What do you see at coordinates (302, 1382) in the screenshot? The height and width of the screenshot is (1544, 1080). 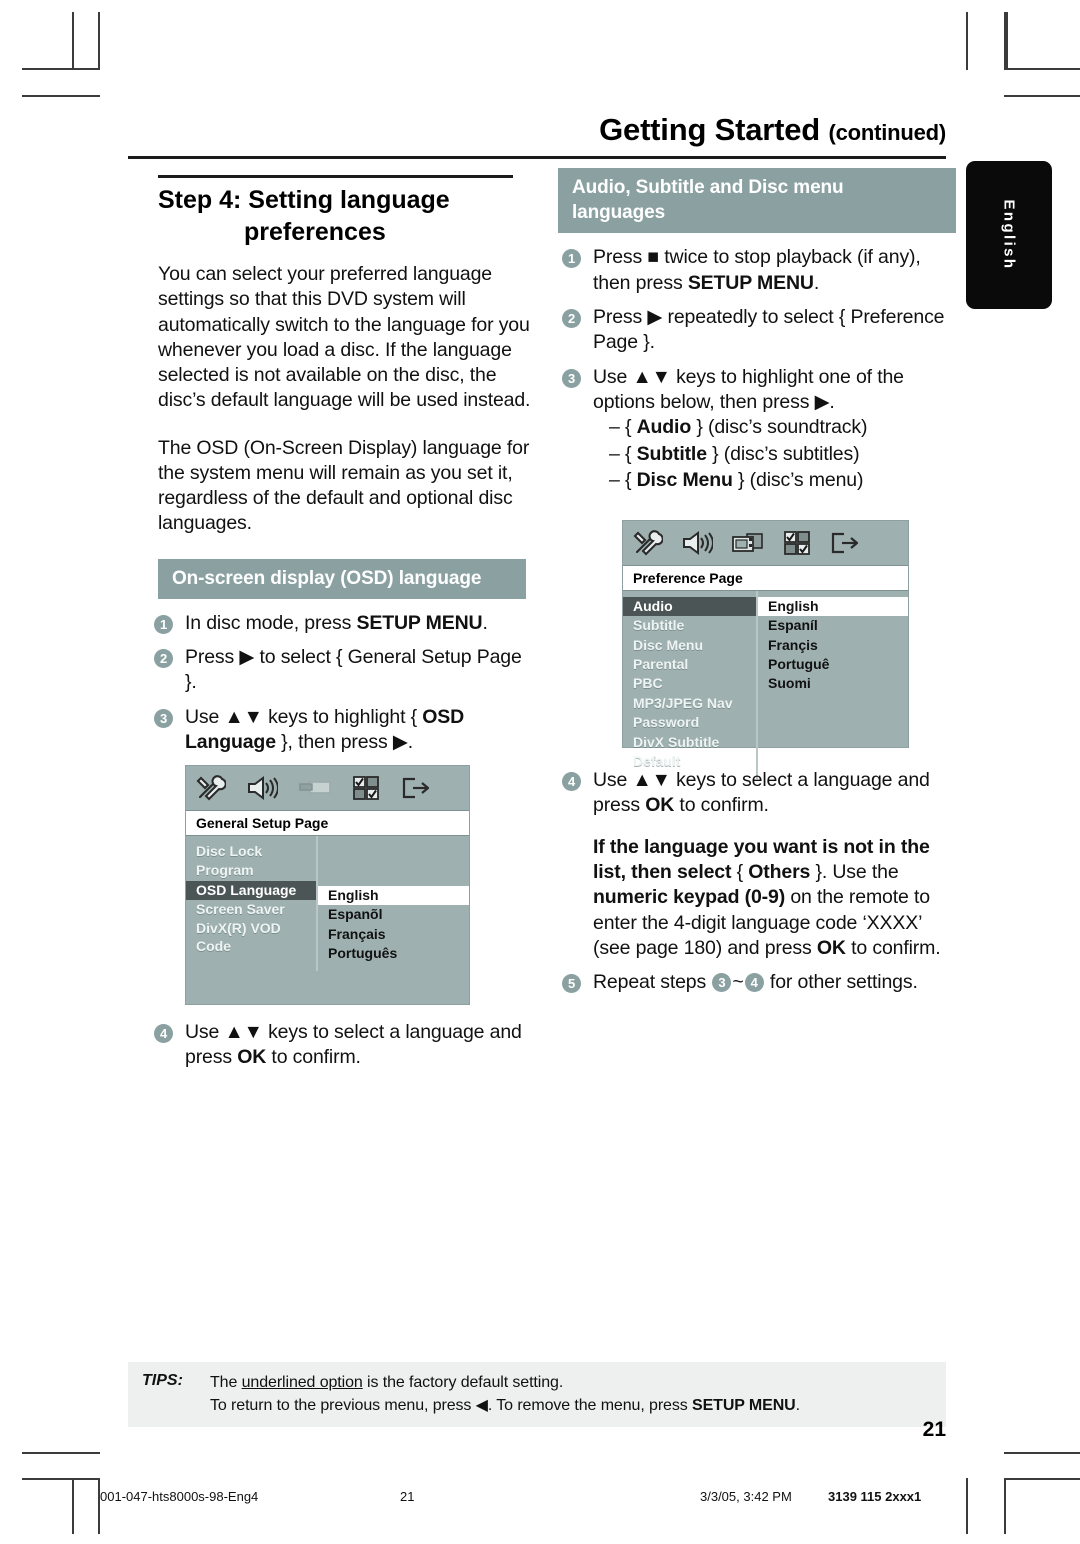 I see `tips-underlined-option: underlined option` at bounding box center [302, 1382].